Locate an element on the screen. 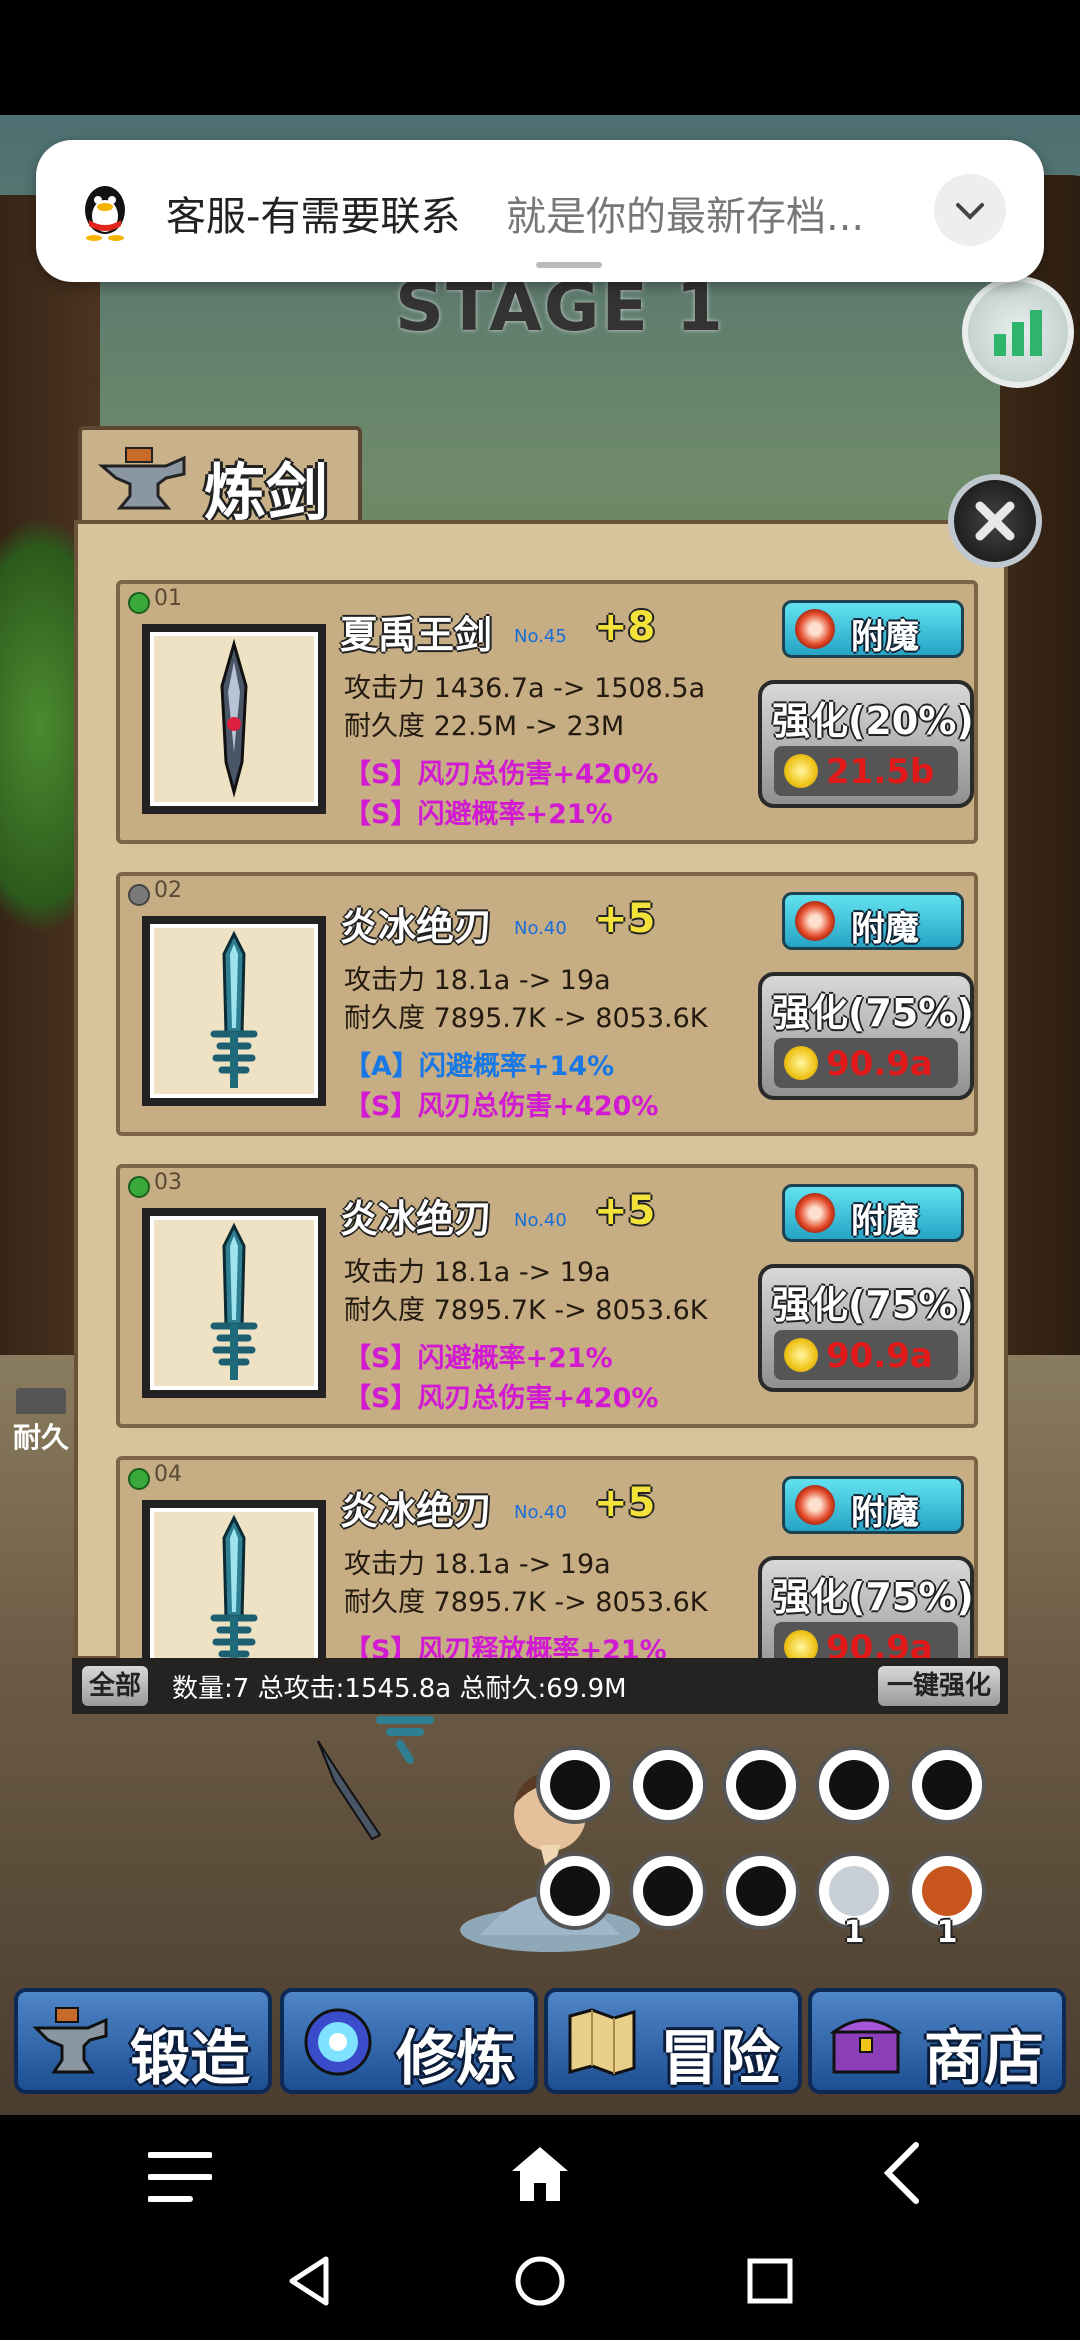  sword-number: No.45 is located at coordinates (540, 636).